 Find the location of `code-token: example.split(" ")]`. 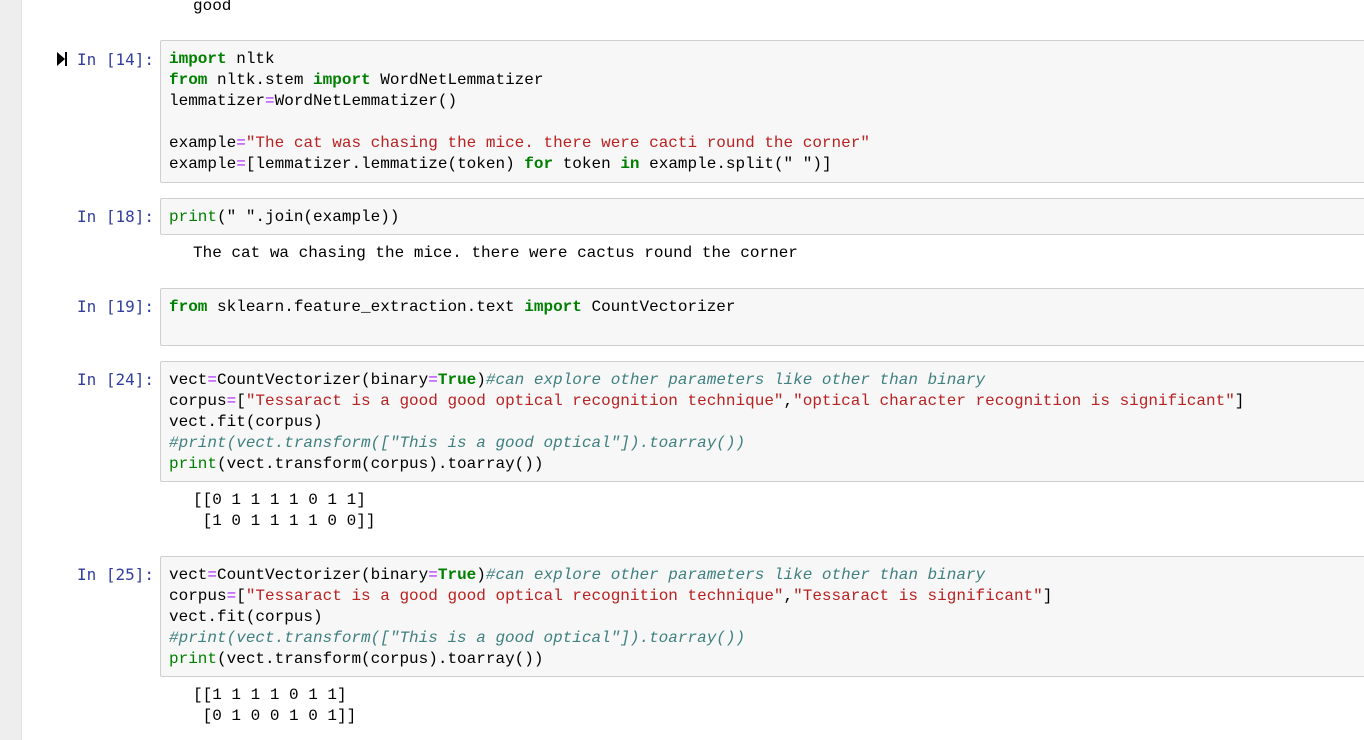

code-token: example.split(" ")] is located at coordinates (735, 164).